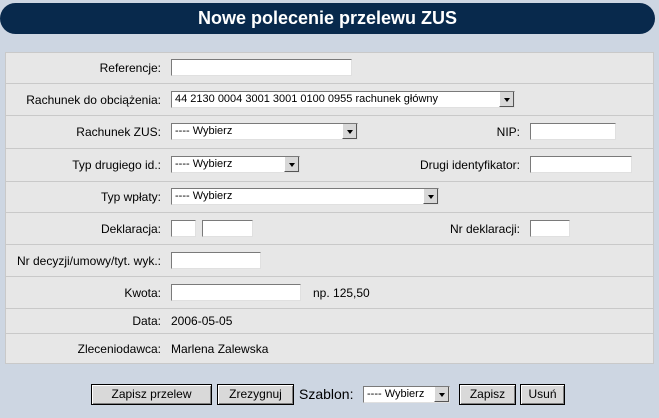 The width and height of the screenshot is (659, 418). Describe the element at coordinates (118, 132) in the screenshot. I see `rachunek-zus-label: Rachunek ZUS:` at that location.